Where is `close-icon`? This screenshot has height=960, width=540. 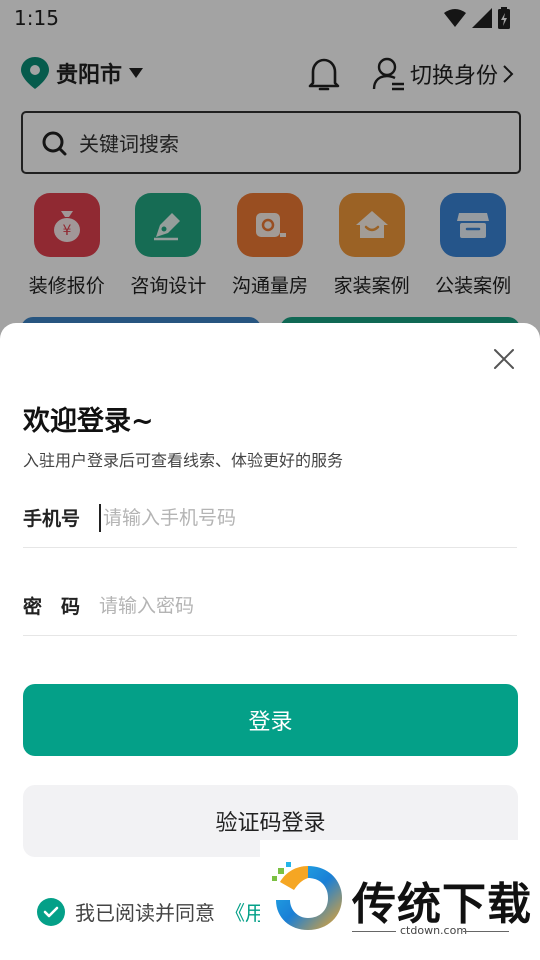 close-icon is located at coordinates (504, 359).